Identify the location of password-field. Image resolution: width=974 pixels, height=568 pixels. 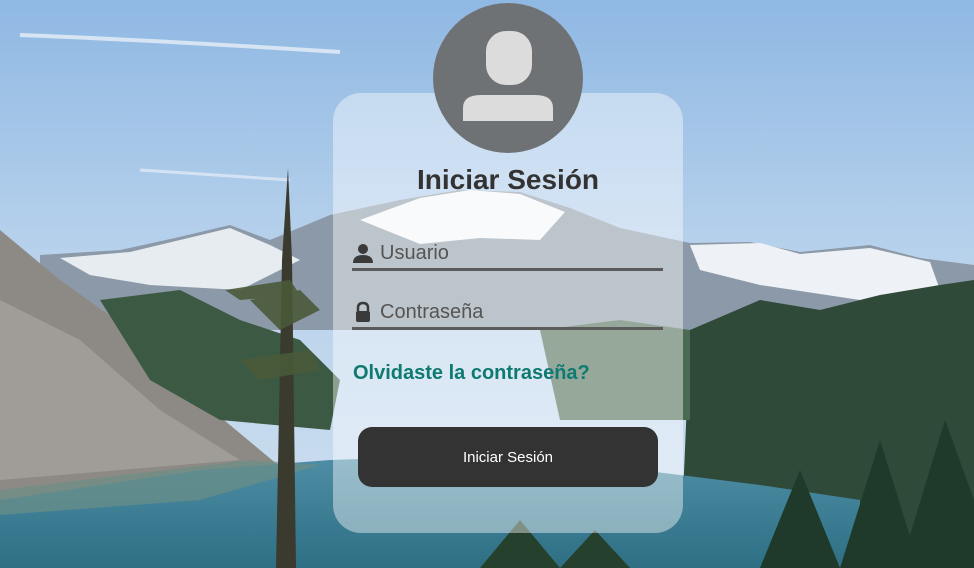
(507, 314).